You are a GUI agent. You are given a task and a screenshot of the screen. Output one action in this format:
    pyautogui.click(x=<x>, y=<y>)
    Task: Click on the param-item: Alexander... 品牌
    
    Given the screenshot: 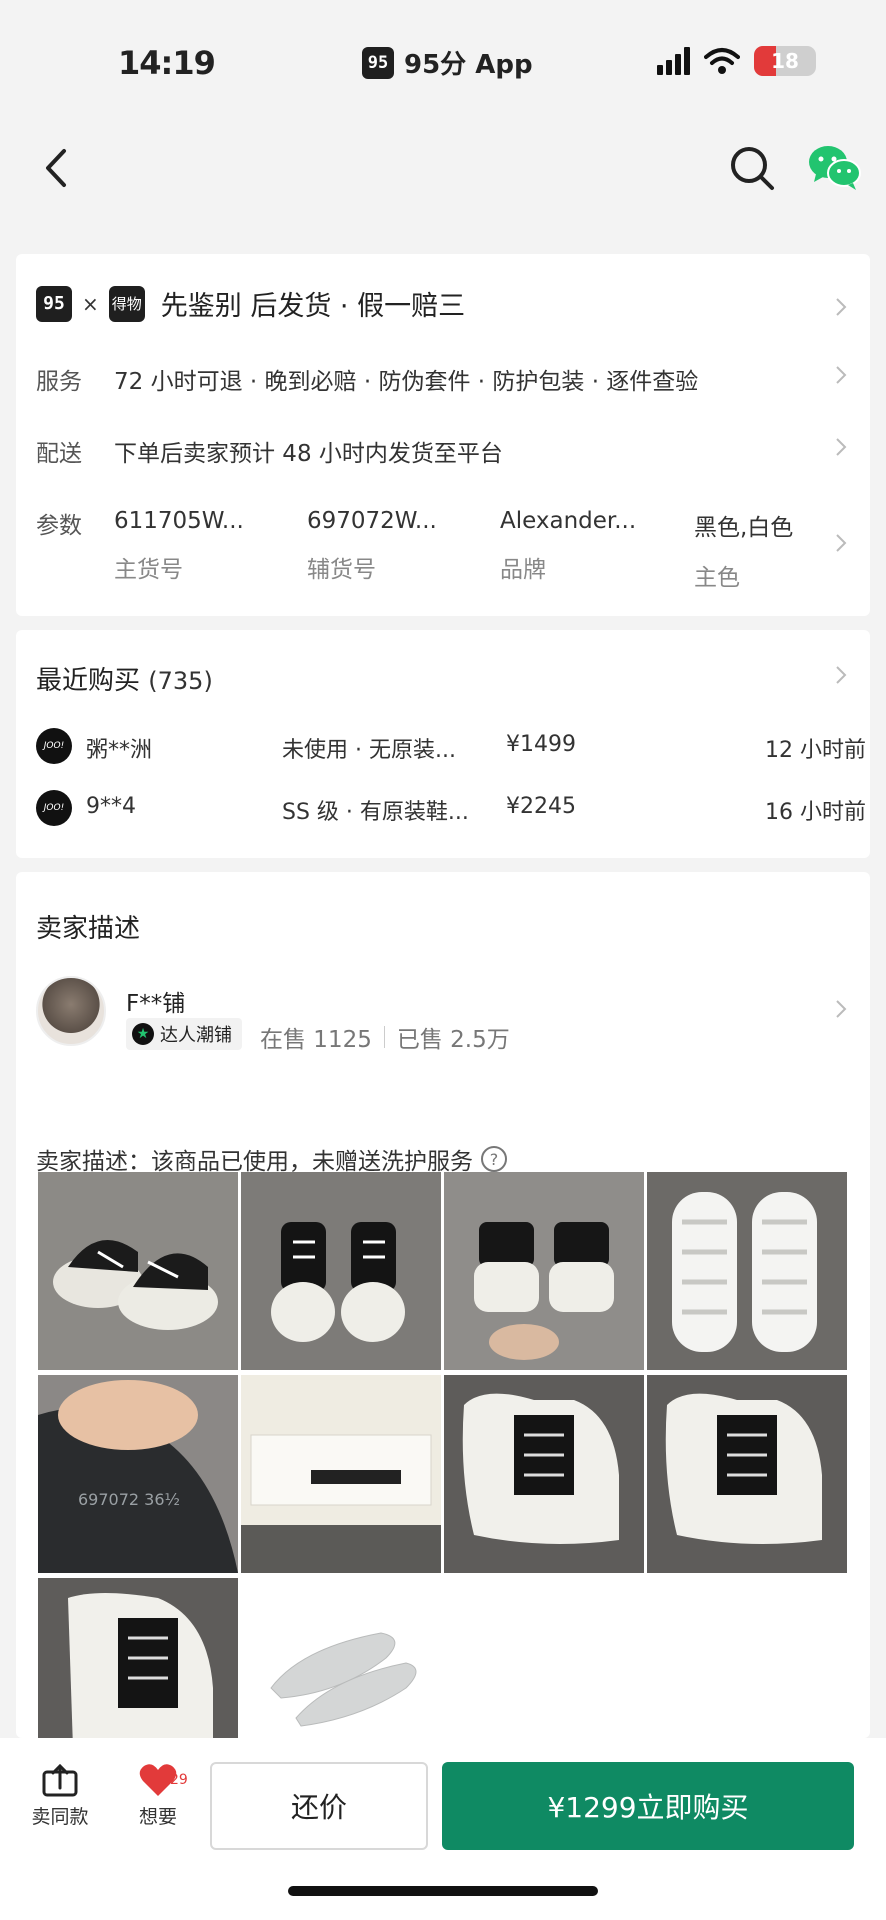 What is the action you would take?
    pyautogui.click(x=568, y=546)
    